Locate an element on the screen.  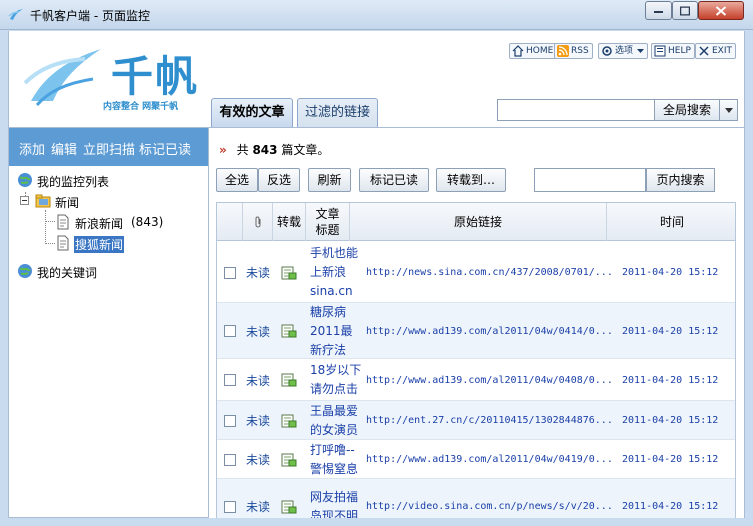
header-attachment-col is located at coordinates (258, 222).